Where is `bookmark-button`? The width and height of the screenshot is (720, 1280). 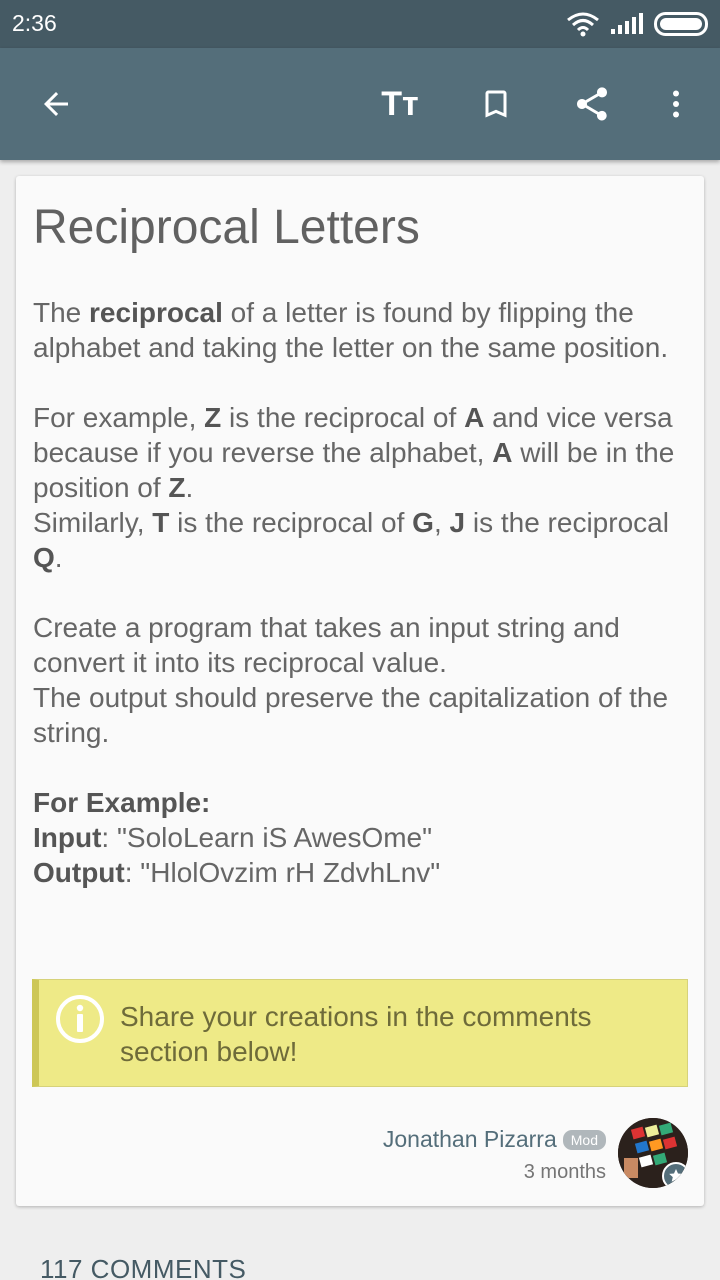
bookmark-button is located at coordinates (496, 104).